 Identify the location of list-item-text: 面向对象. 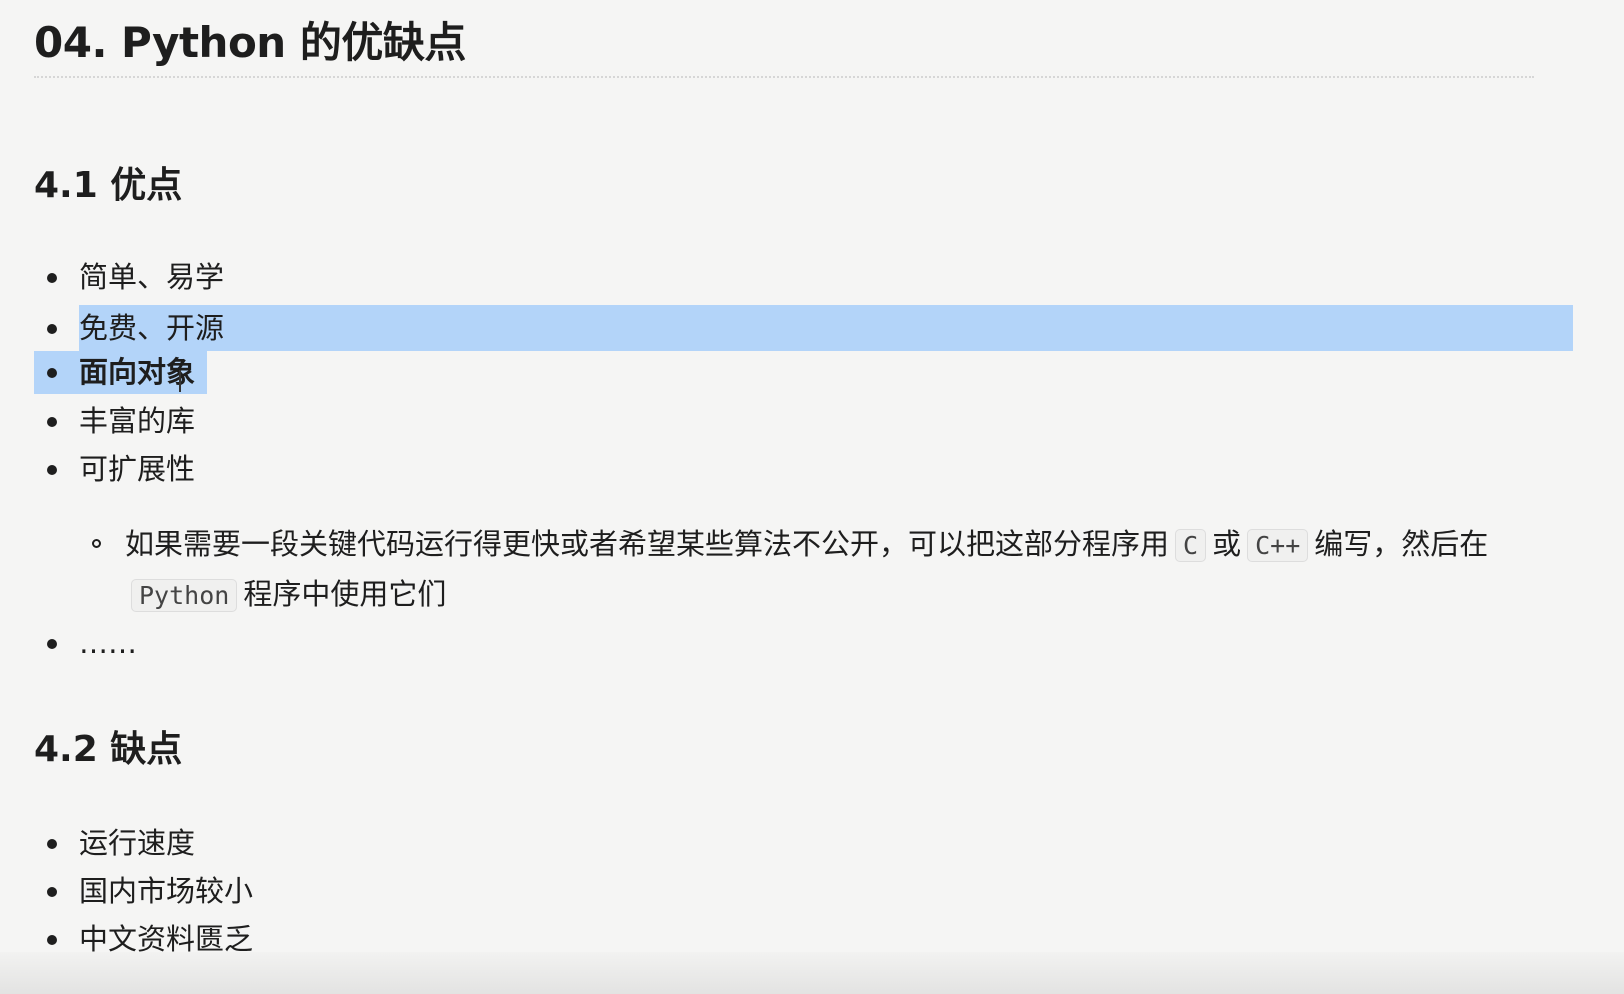
(137, 372).